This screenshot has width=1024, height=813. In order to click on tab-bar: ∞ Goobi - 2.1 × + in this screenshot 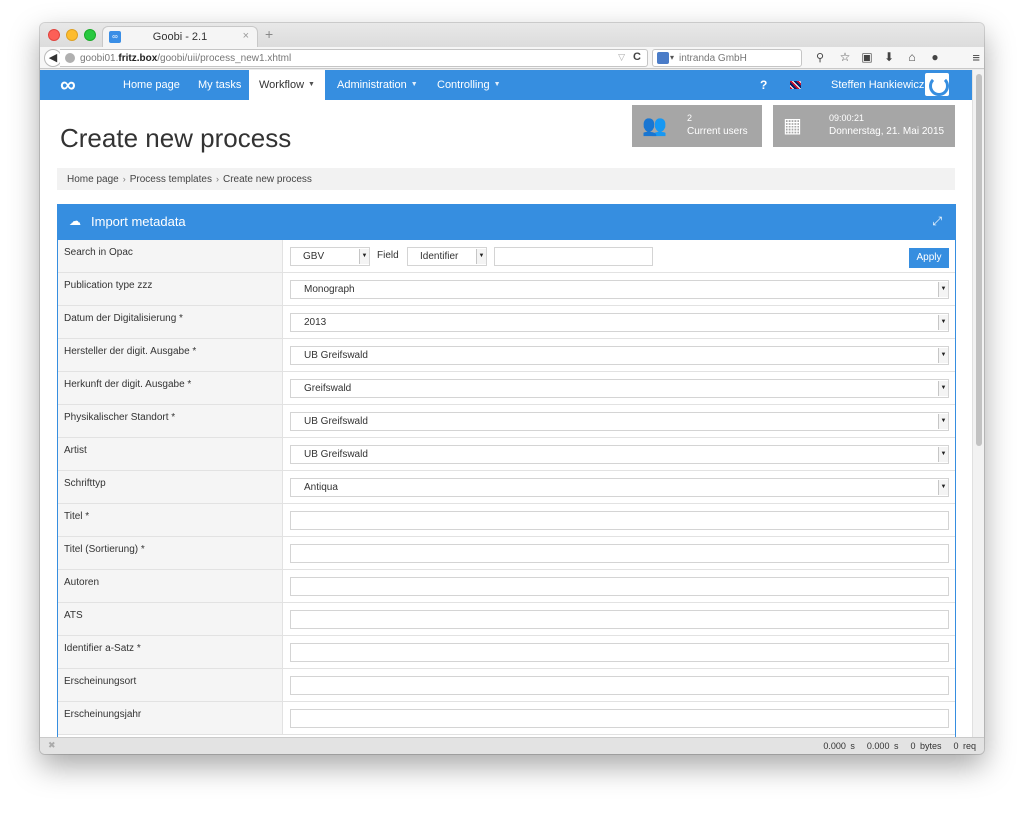, I will do `click(512, 35)`.